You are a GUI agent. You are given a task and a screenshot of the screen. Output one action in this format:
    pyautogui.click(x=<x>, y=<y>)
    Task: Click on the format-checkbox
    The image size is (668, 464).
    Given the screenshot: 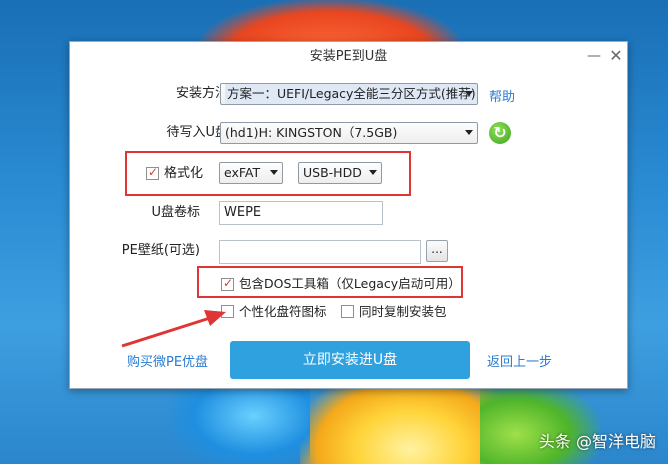 What is the action you would take?
    pyautogui.click(x=152, y=172)
    